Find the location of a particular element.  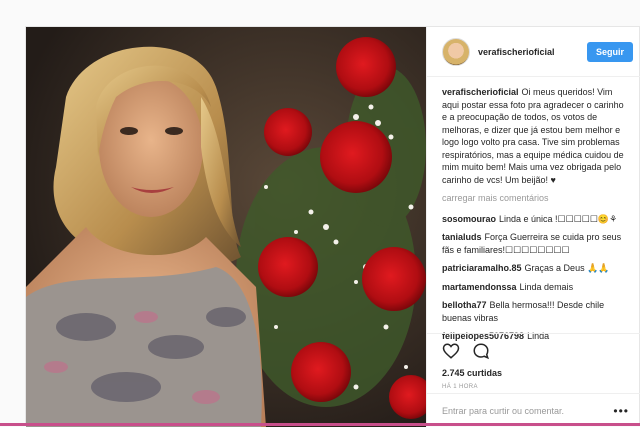

list-item: martamendonssa Linda demais is located at coordinates (536, 287).